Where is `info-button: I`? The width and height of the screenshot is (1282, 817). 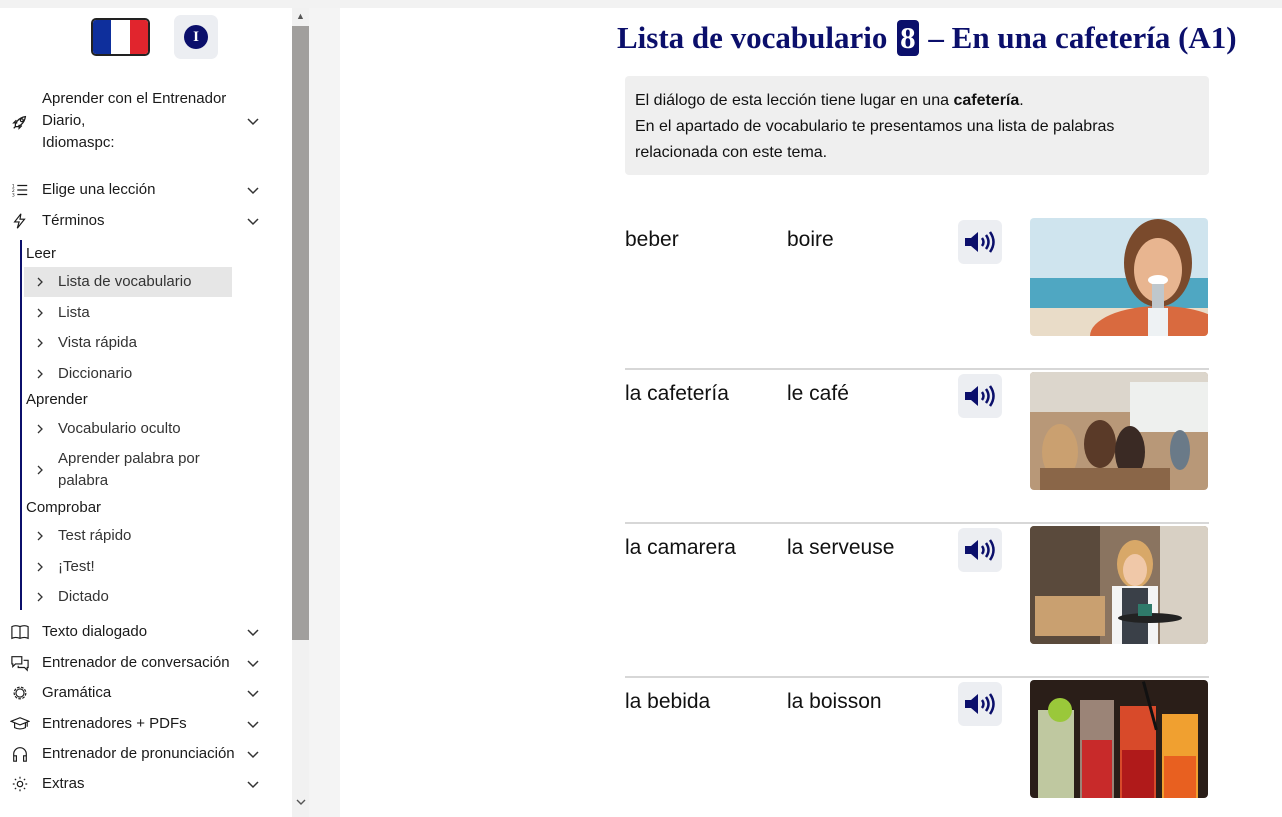
info-button: I is located at coordinates (196, 37).